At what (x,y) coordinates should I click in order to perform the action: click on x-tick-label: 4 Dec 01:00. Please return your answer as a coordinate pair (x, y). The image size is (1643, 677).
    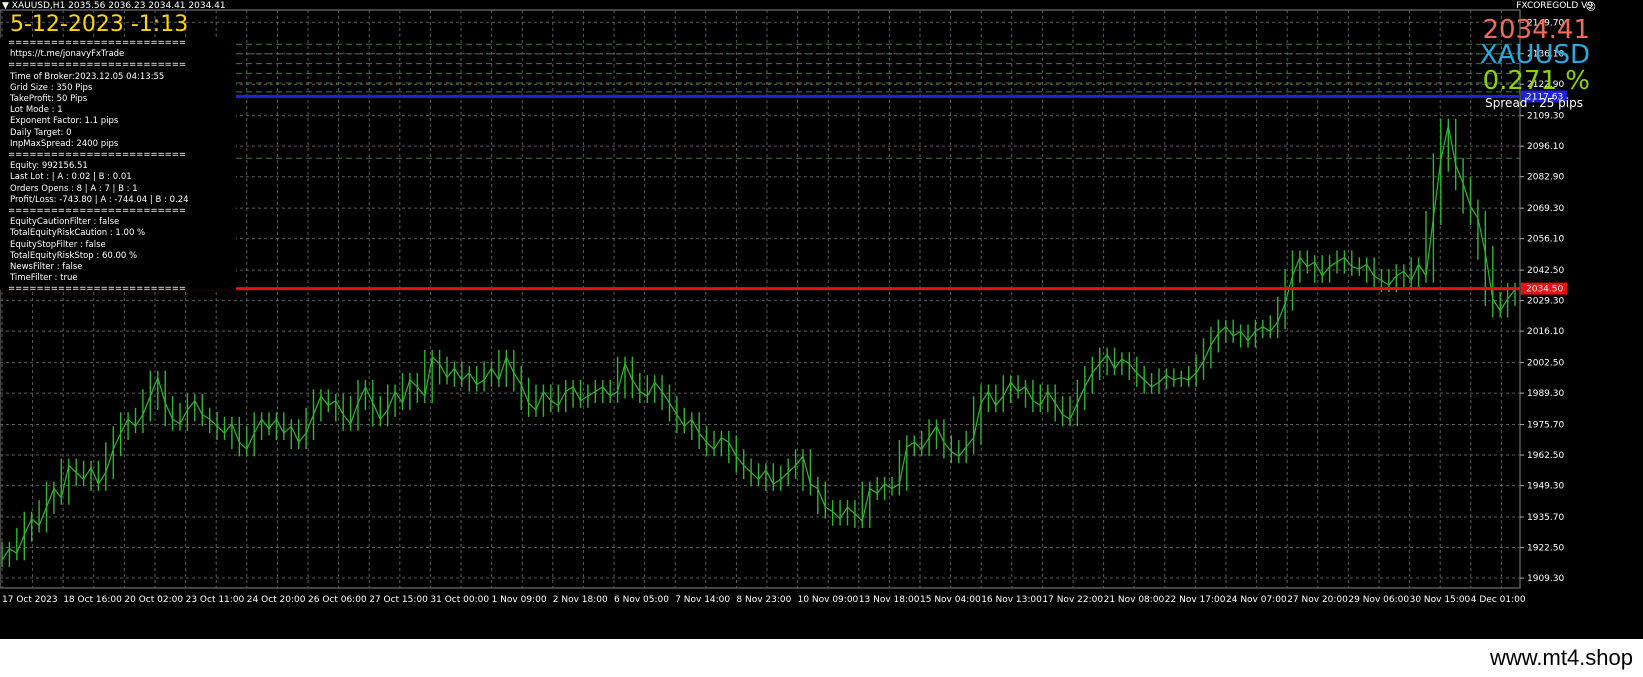
    Looking at the image, I should click on (1498, 600).